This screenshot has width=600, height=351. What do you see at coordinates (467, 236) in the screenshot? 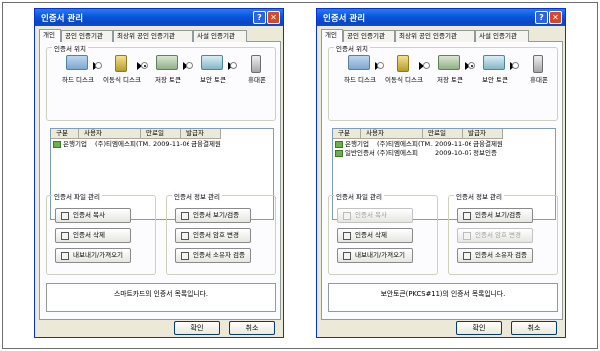
I see `key-icon` at bounding box center [467, 236].